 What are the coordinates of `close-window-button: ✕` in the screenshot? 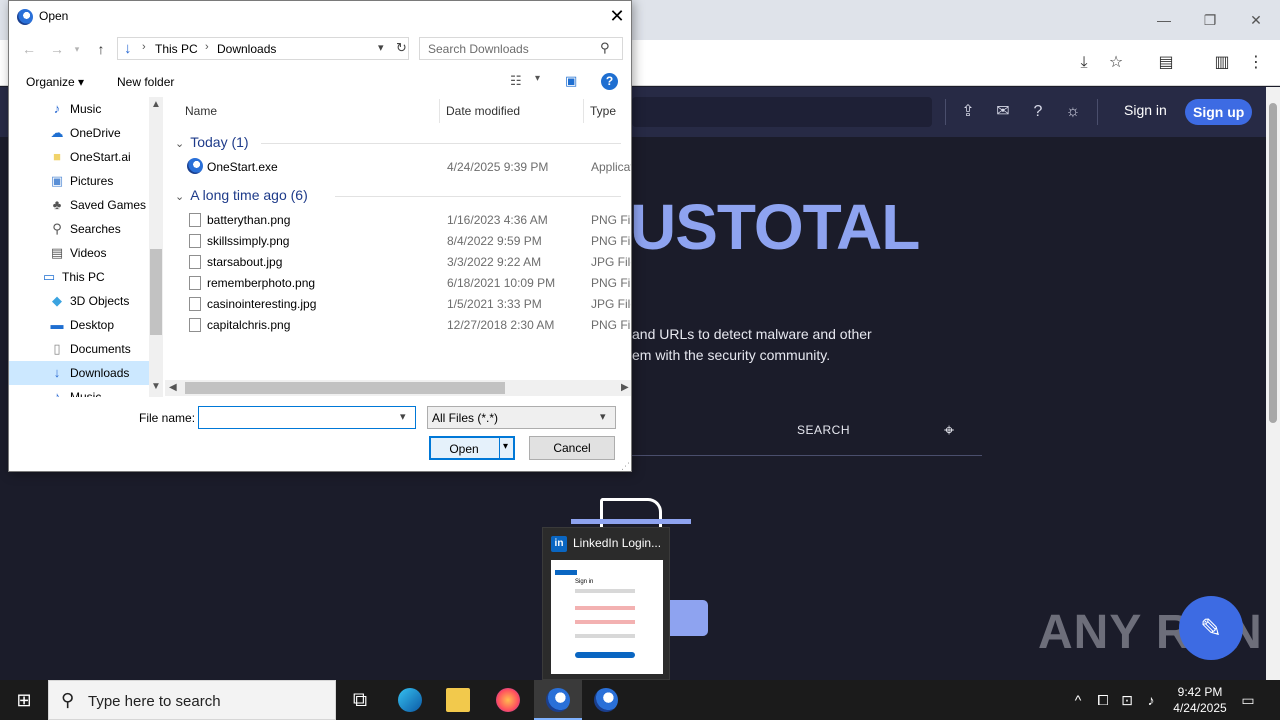 It's located at (1256, 20).